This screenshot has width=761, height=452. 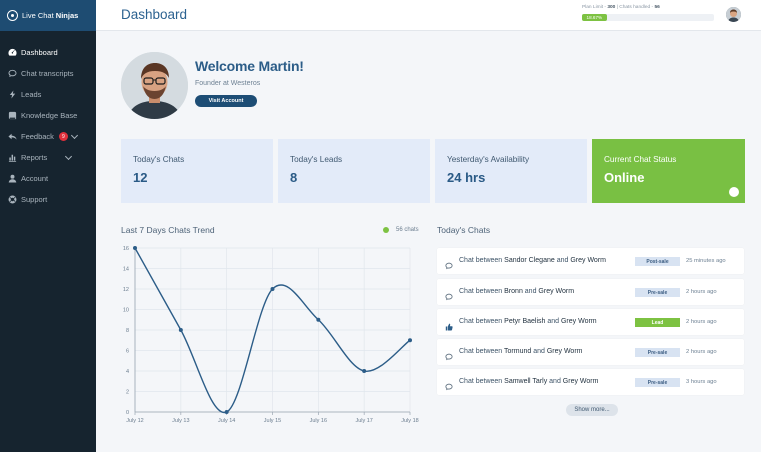 What do you see at coordinates (488, 159) in the screenshot?
I see `stat-label: Yesterday's Availability` at bounding box center [488, 159].